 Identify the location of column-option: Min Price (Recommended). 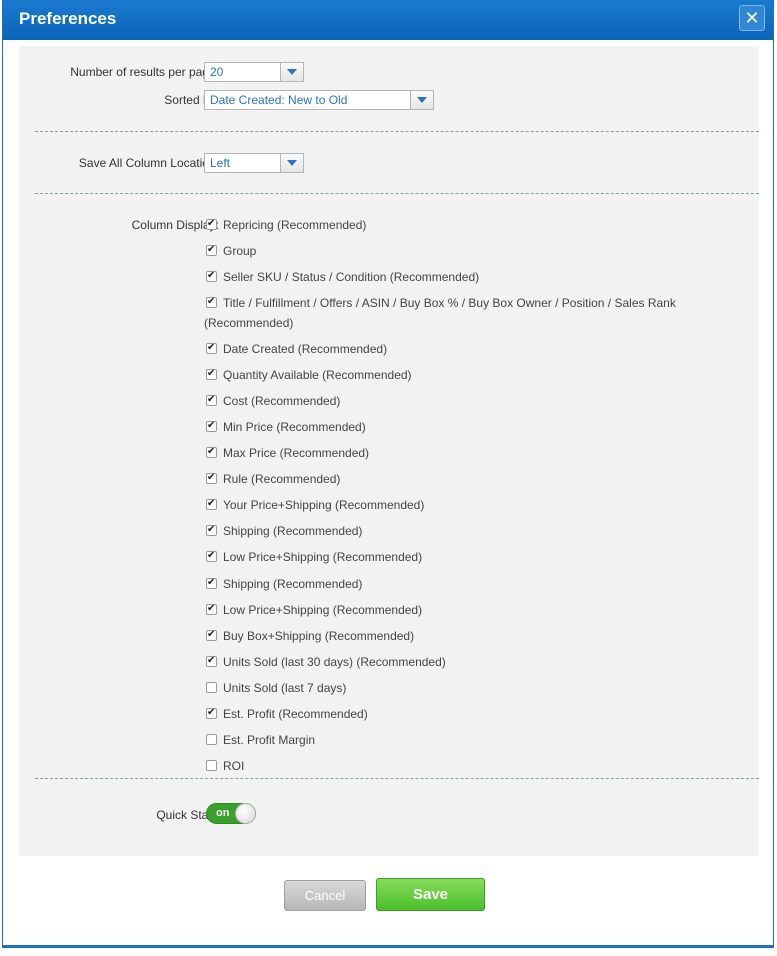
(286, 426).